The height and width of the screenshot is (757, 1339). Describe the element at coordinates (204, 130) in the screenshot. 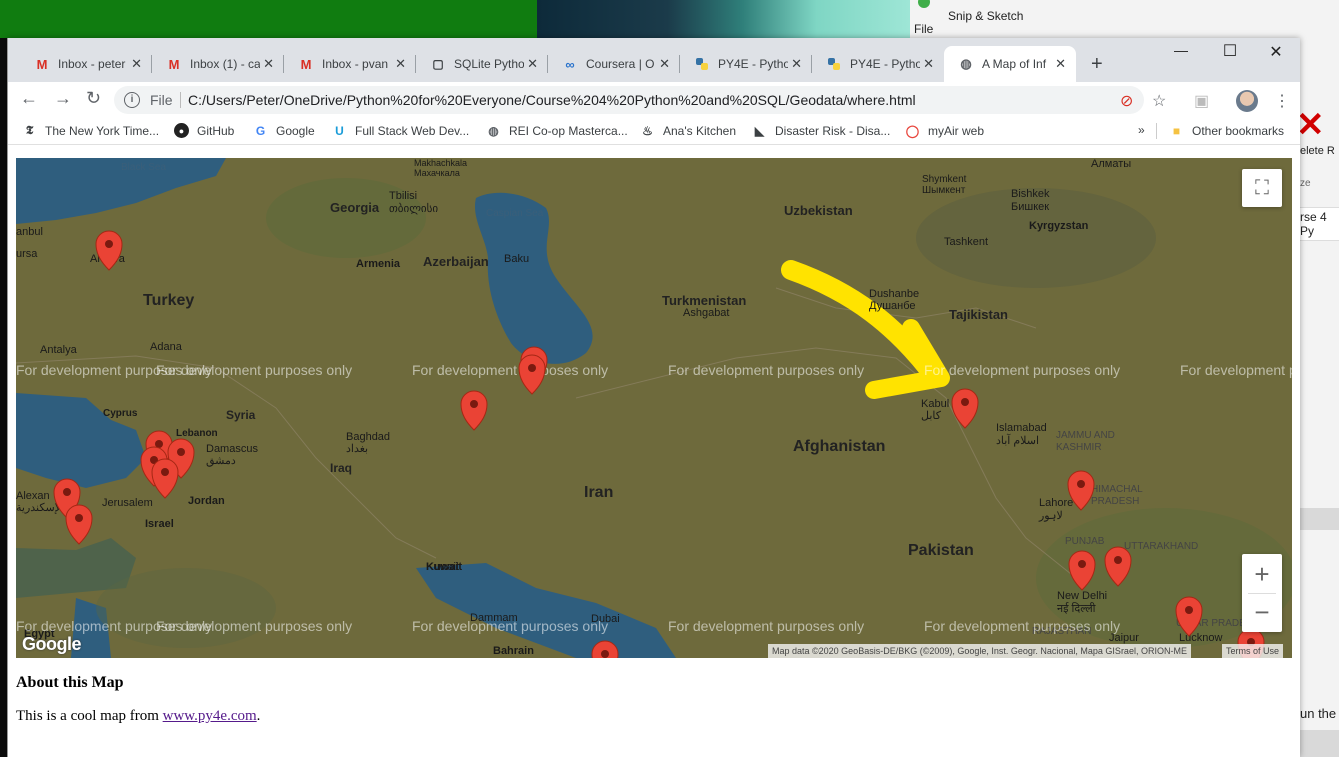

I see `bookmark-github: ● GitHub` at that location.